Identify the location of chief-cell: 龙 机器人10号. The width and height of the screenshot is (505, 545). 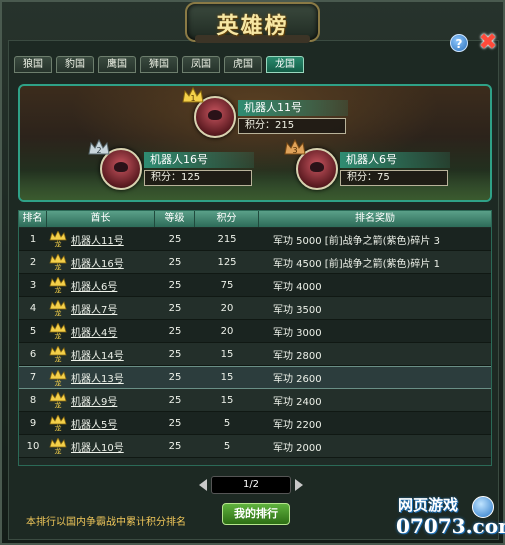
(101, 446).